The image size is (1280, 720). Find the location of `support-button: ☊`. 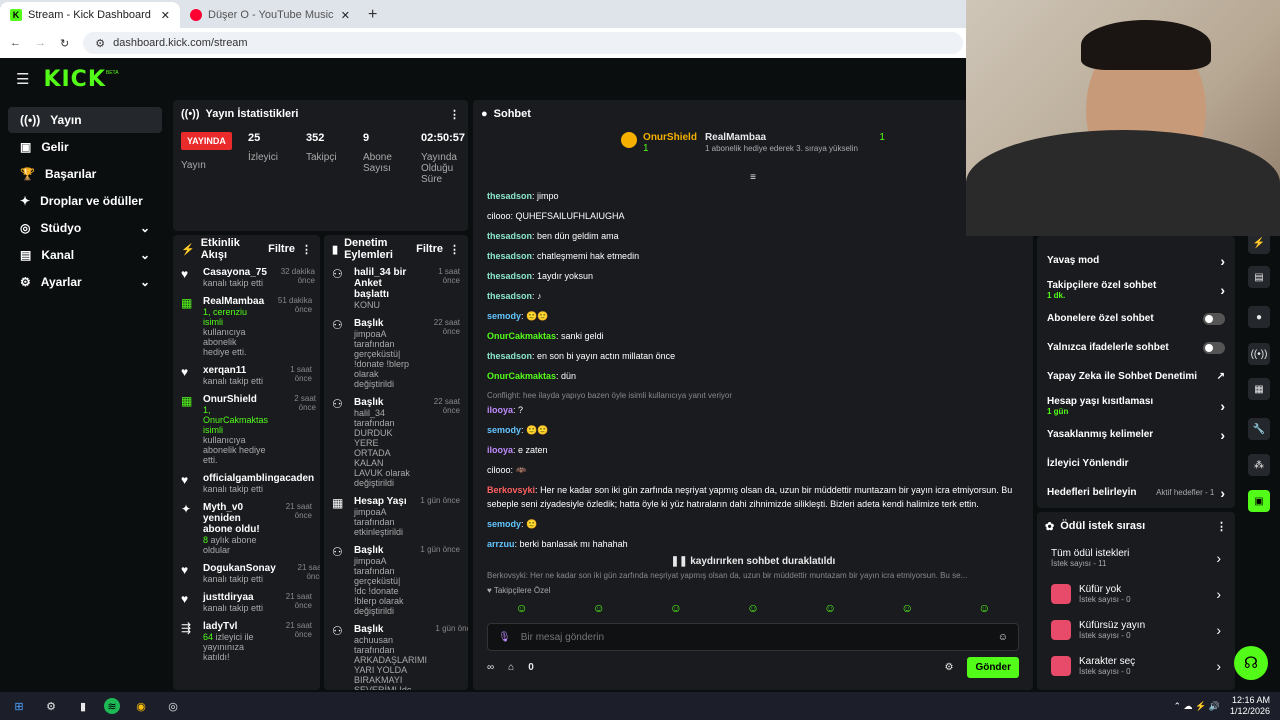

support-button: ☊ is located at coordinates (1251, 663).